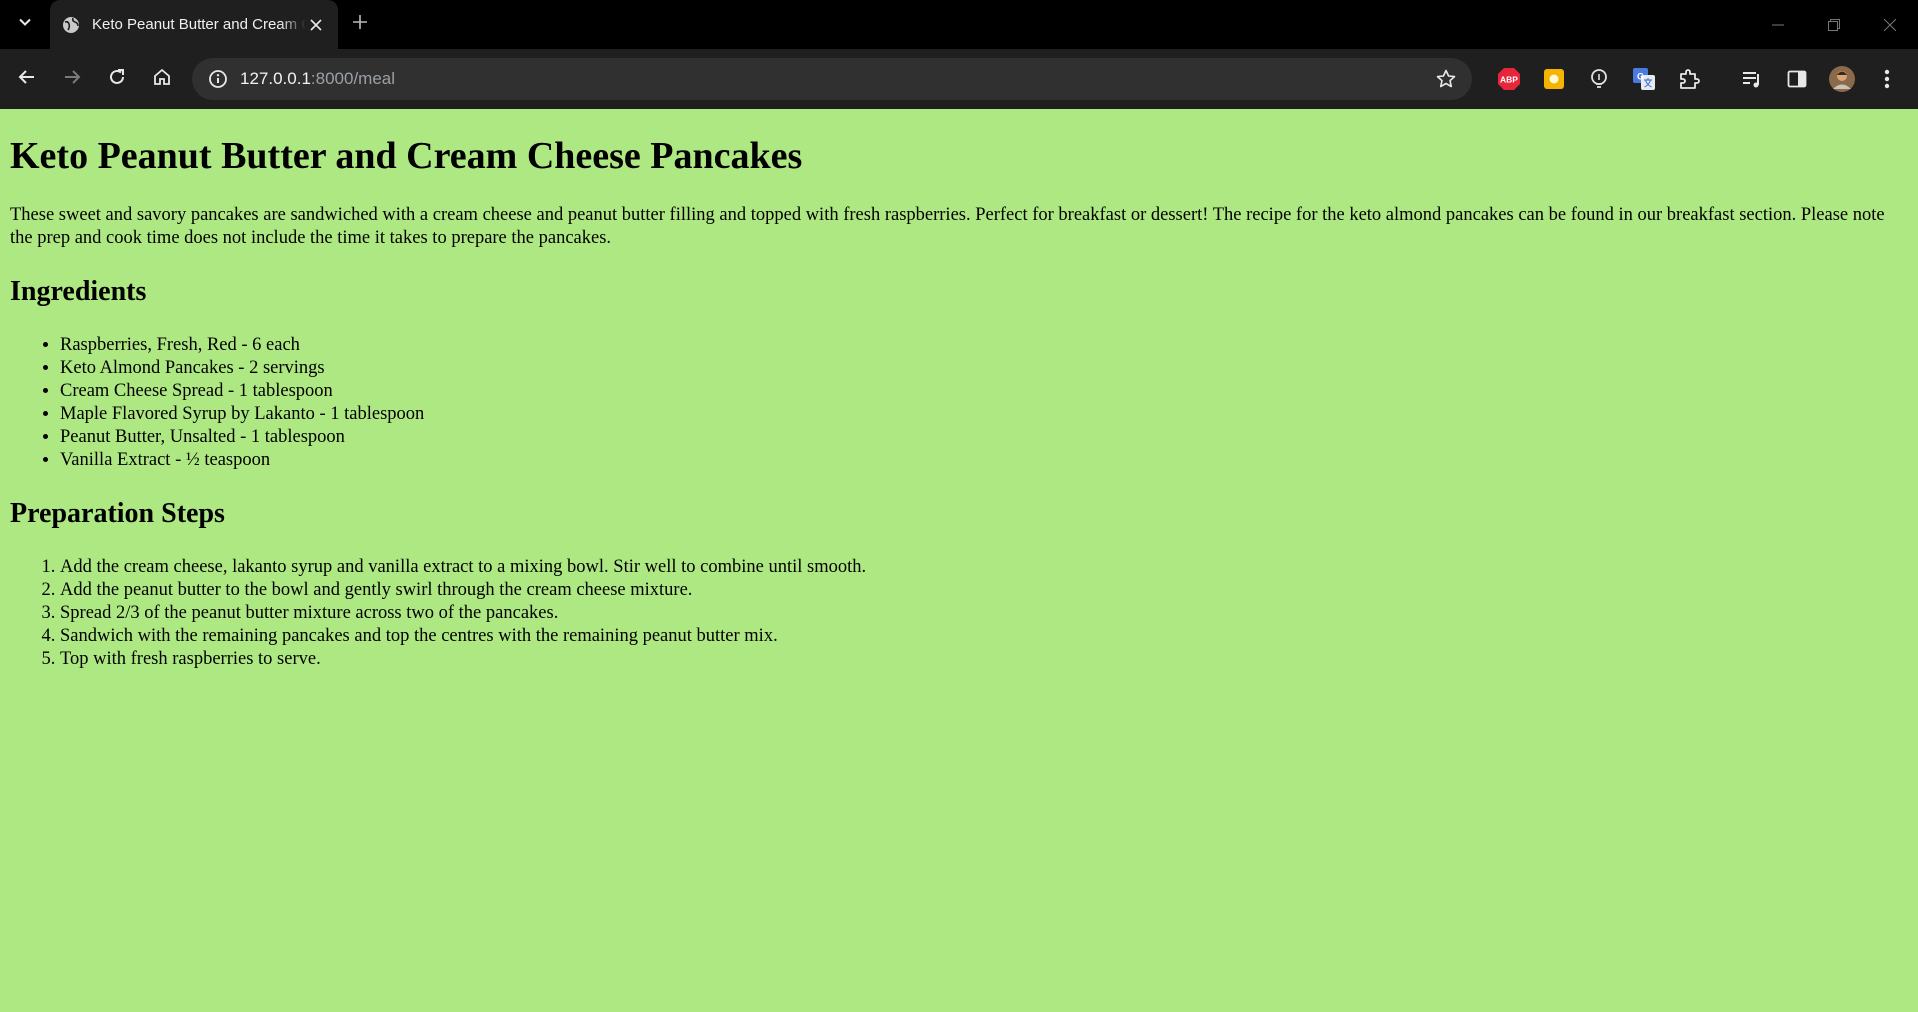 This screenshot has width=1918, height=1012. I want to click on url-path: :8000/meal, so click(353, 78).